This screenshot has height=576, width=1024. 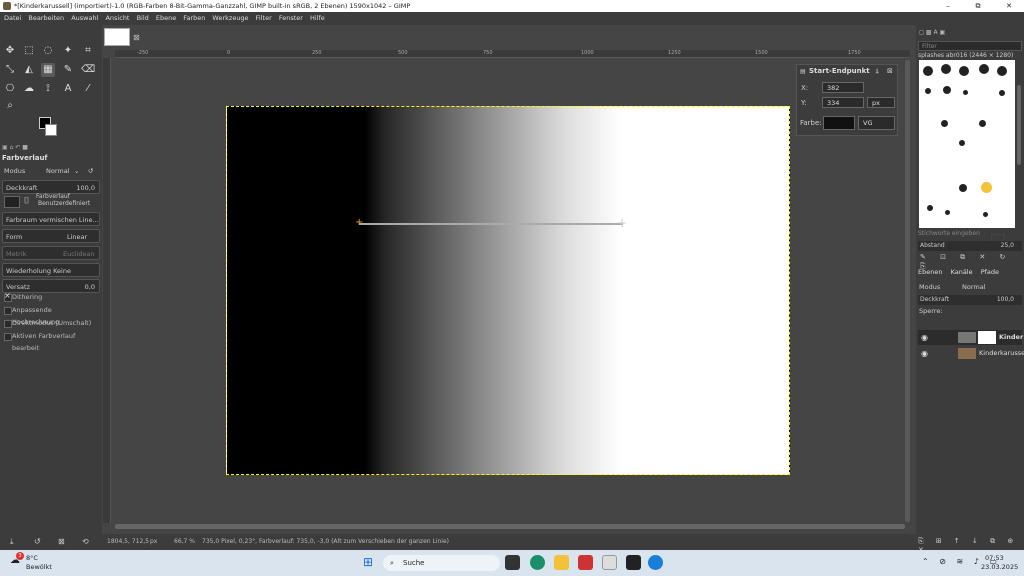 I want to click on x-input: 382, so click(x=843, y=87).